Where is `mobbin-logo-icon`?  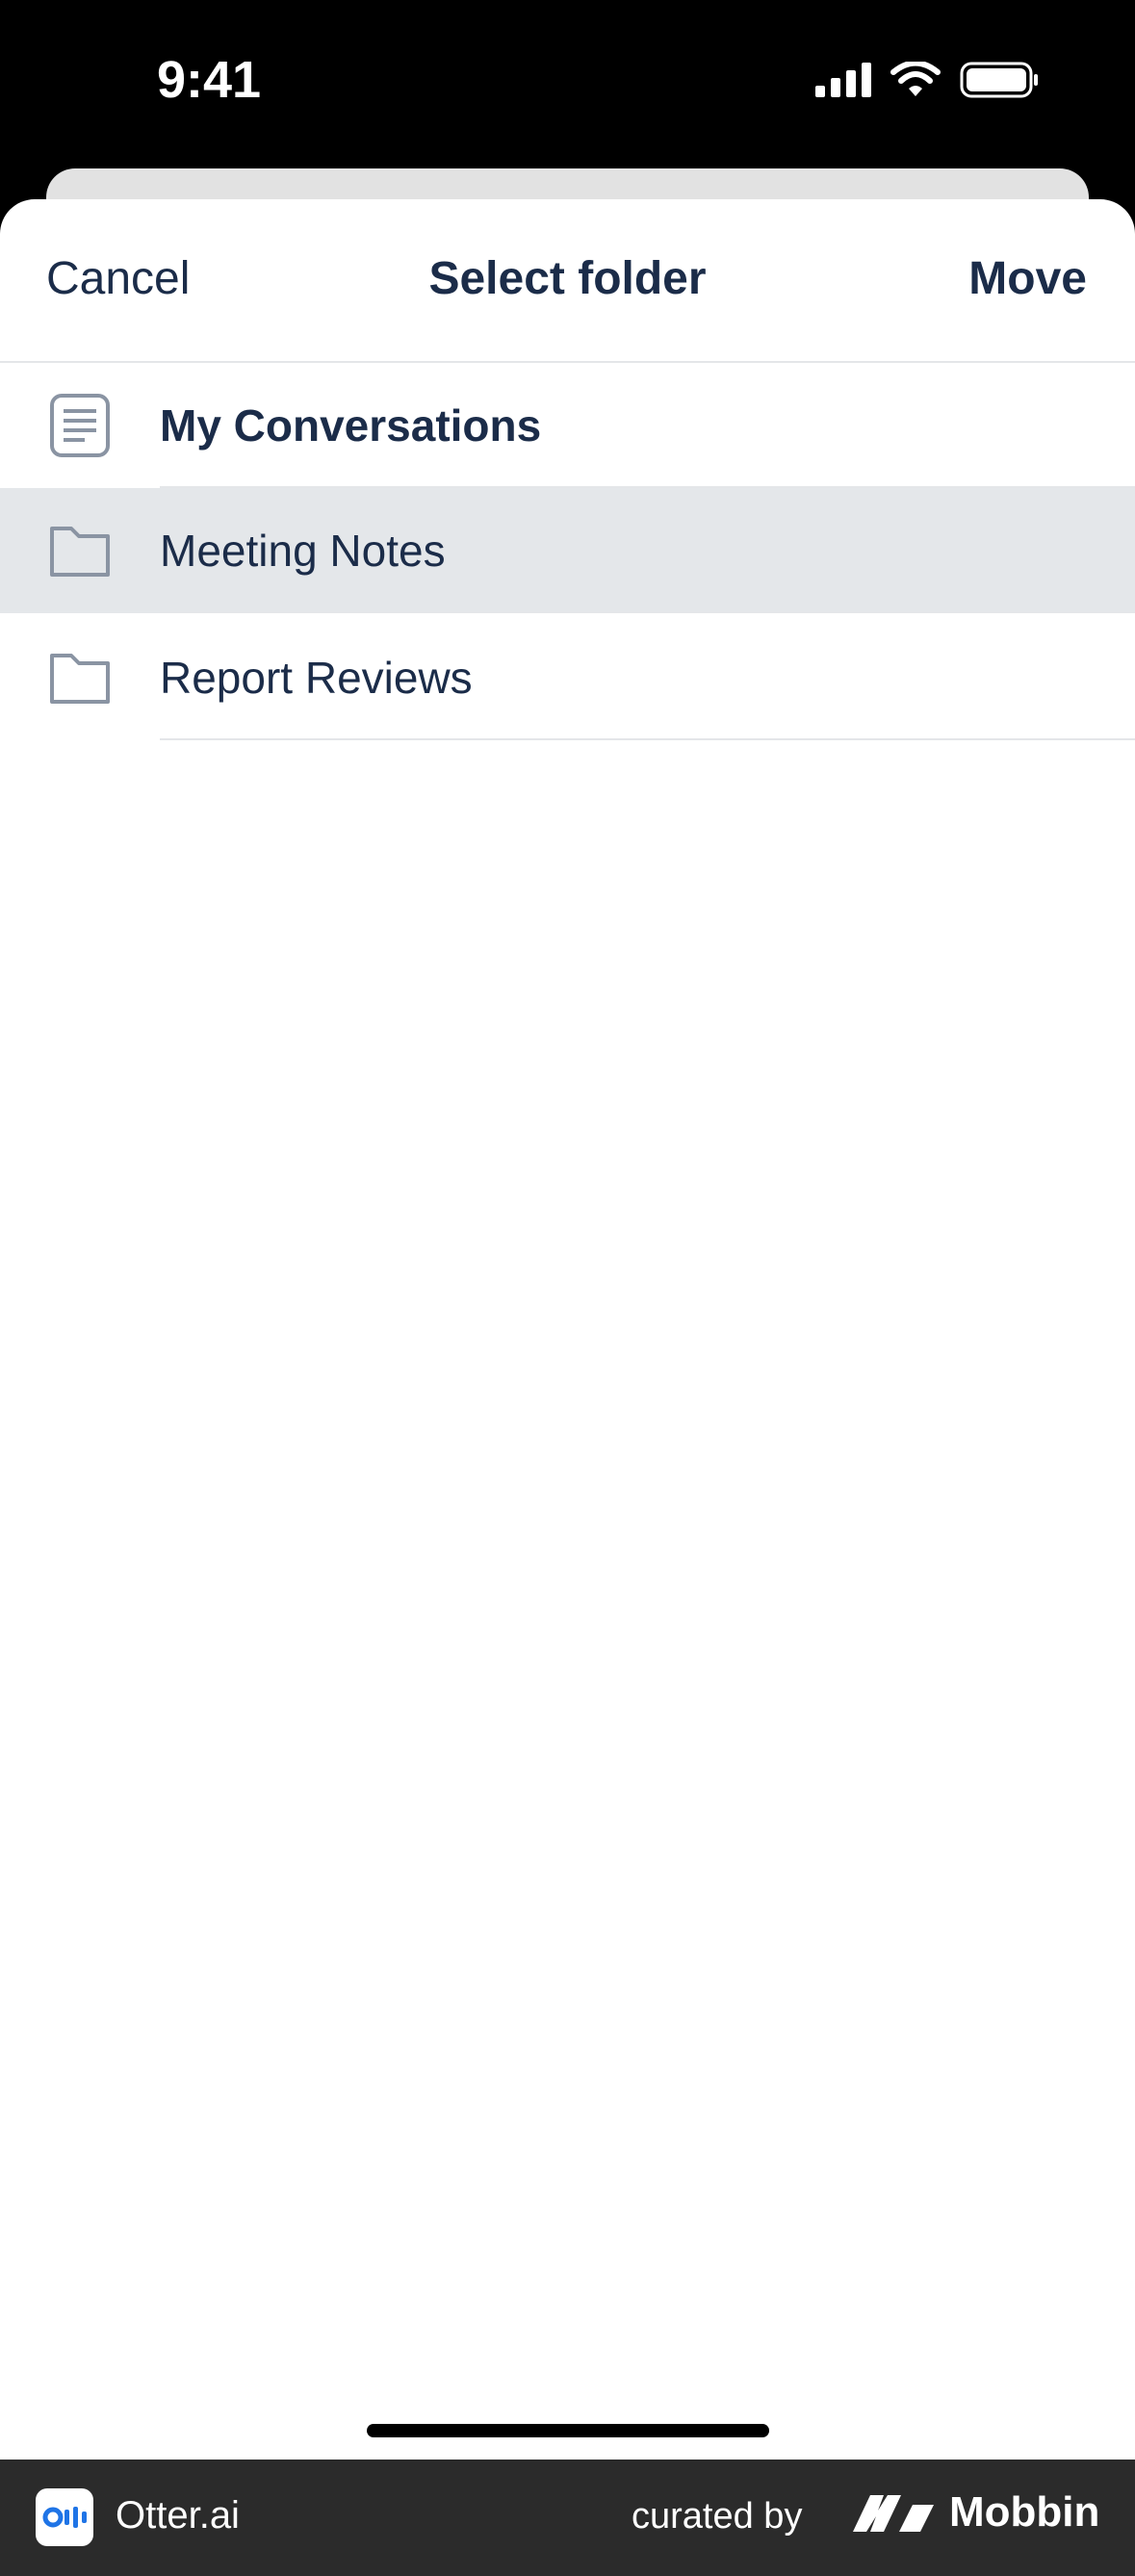 mobbin-logo-icon is located at coordinates (893, 2513).